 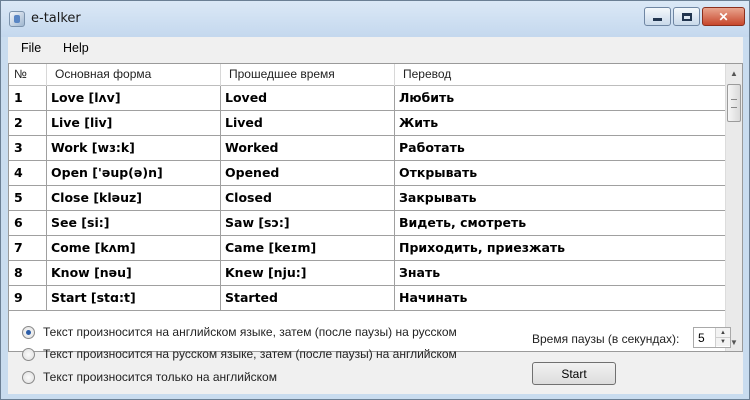 I want to click on cell-number: 9, so click(x=28, y=298).